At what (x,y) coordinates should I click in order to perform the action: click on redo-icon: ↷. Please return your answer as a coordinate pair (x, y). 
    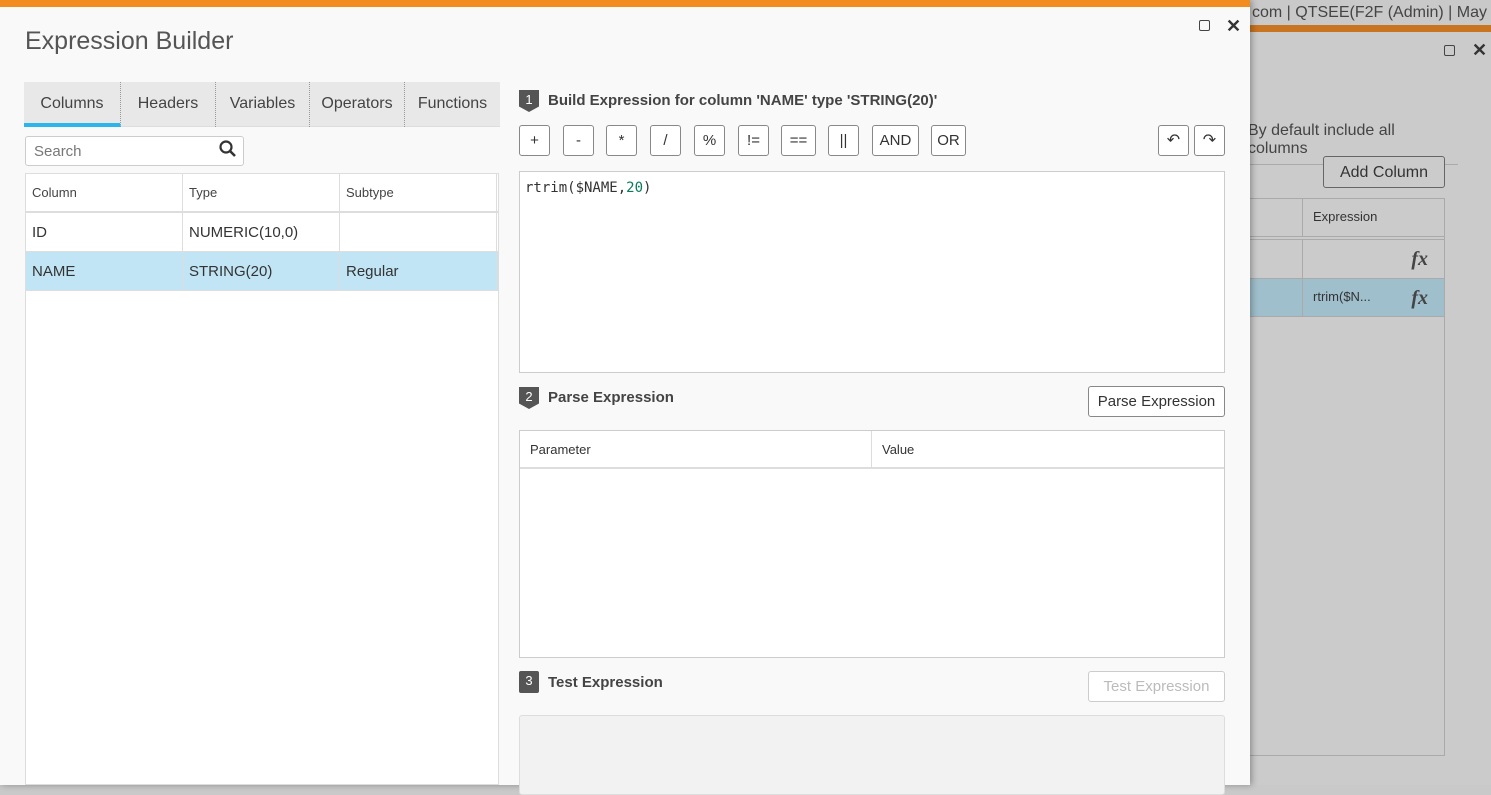
    Looking at the image, I should click on (1209, 140).